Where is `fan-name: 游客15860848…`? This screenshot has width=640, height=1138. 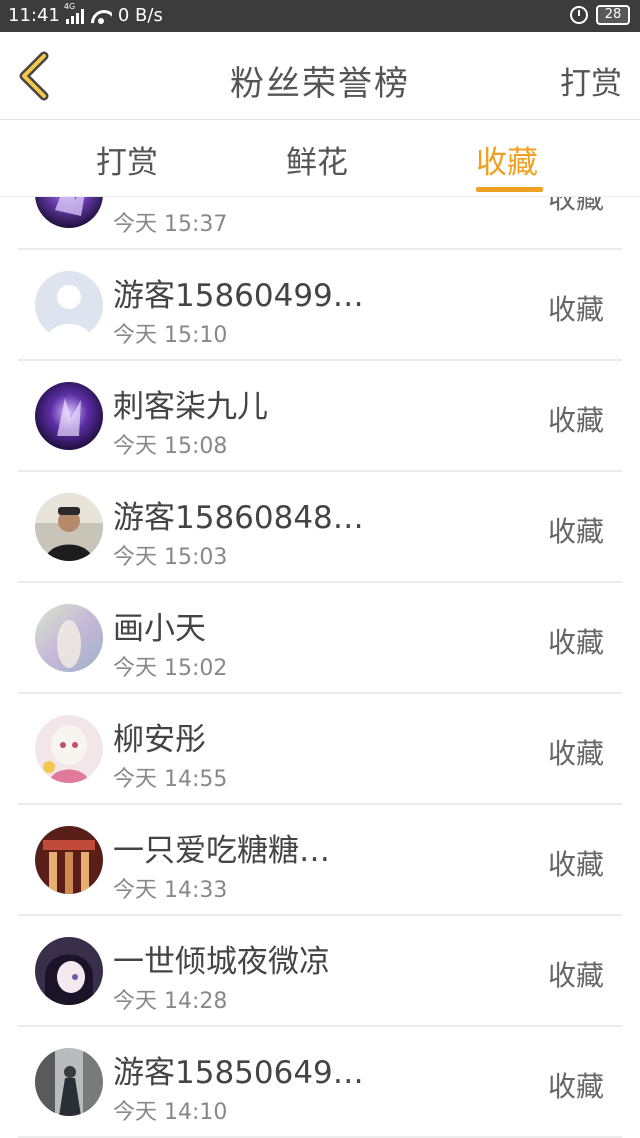 fan-name: 游客15860848… is located at coordinates (238, 518).